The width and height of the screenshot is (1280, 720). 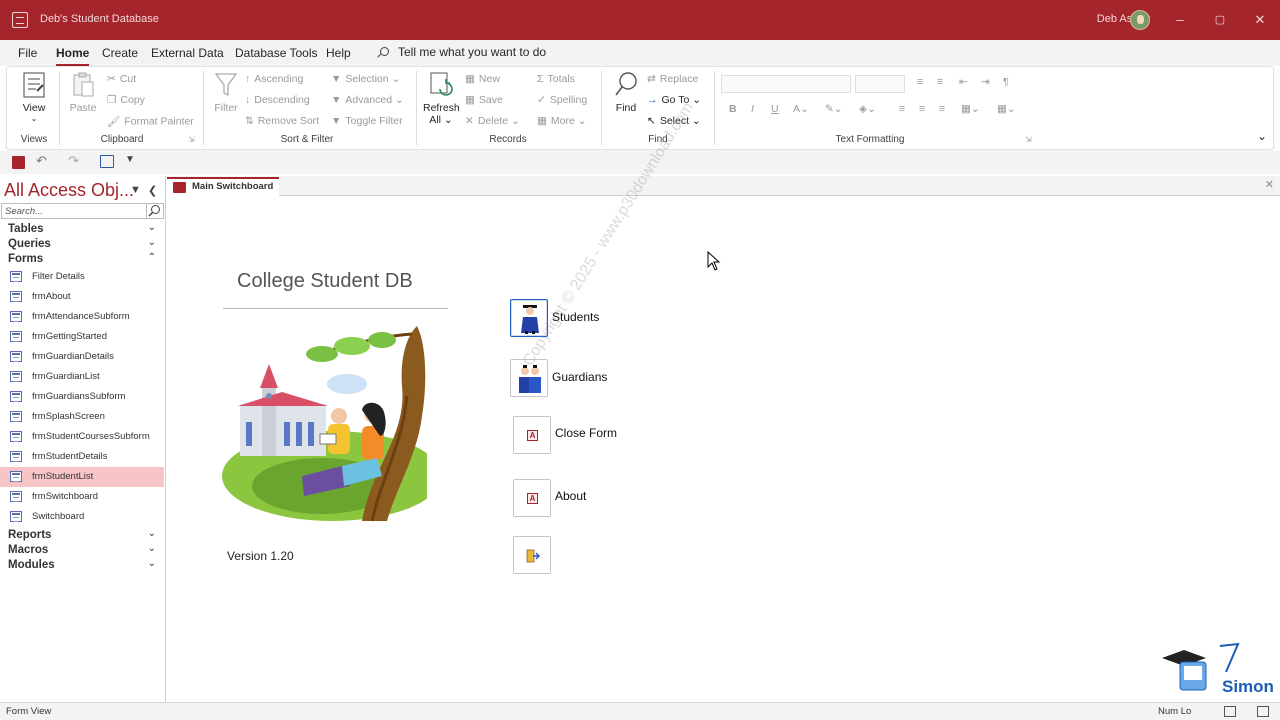 What do you see at coordinates (1230, 711) in the screenshot?
I see `form-view-status-icon` at bounding box center [1230, 711].